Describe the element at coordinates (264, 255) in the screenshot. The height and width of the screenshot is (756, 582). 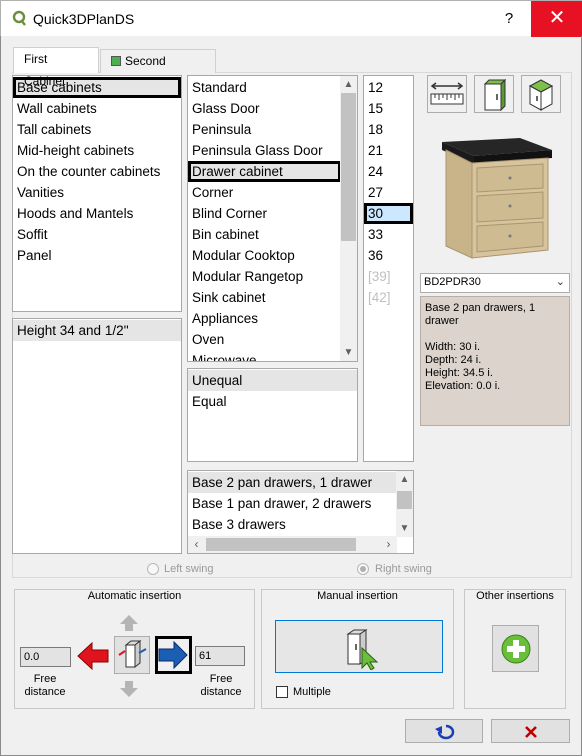
I see `list-item: Modular Cooktop` at that location.